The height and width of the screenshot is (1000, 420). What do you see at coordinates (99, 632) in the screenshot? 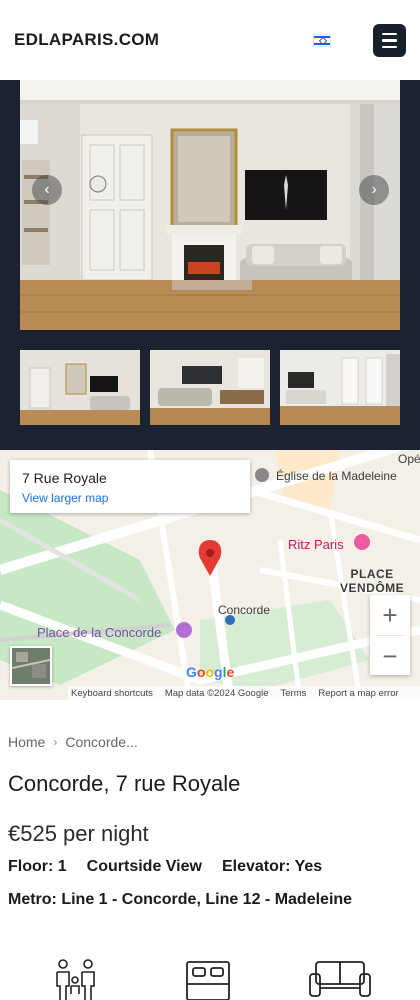
I see `map-label-place-concorde: Place de la Concorde` at bounding box center [99, 632].